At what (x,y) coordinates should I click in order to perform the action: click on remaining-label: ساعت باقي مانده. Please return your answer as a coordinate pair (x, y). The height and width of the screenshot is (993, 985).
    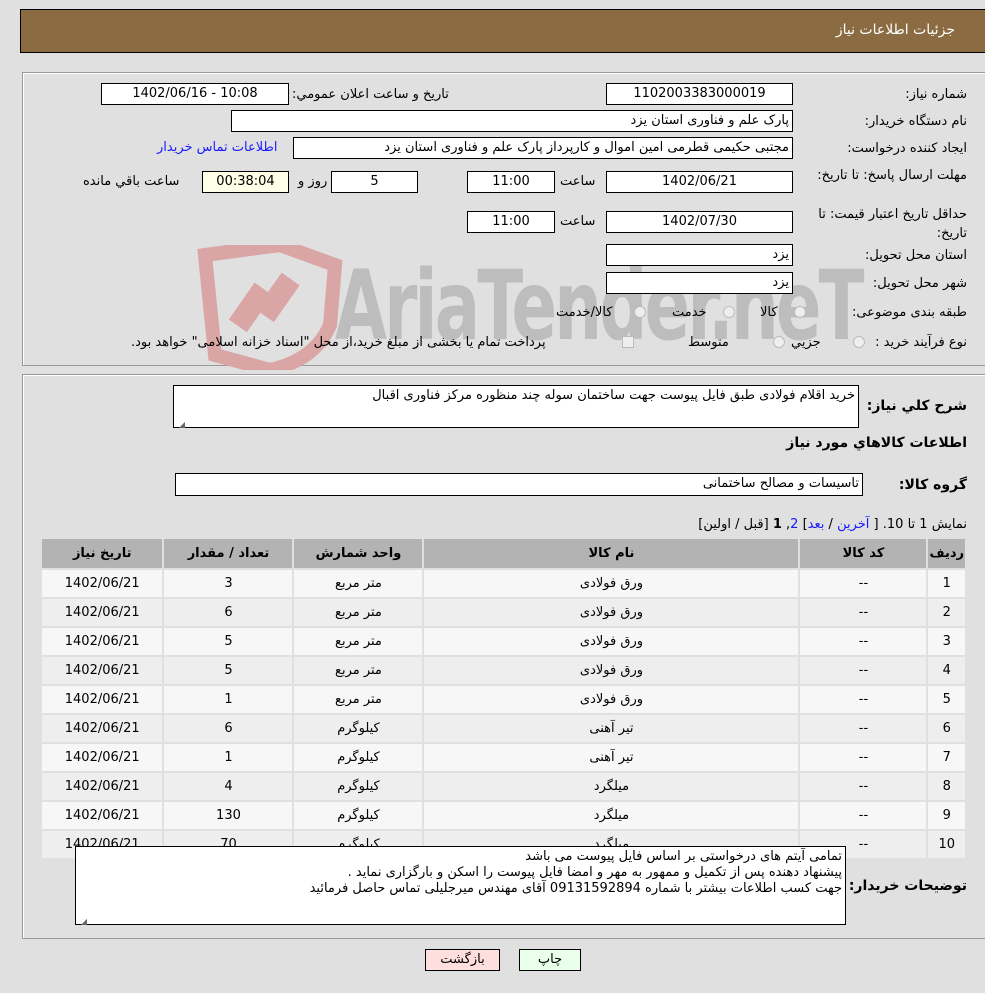
    Looking at the image, I should click on (131, 181).